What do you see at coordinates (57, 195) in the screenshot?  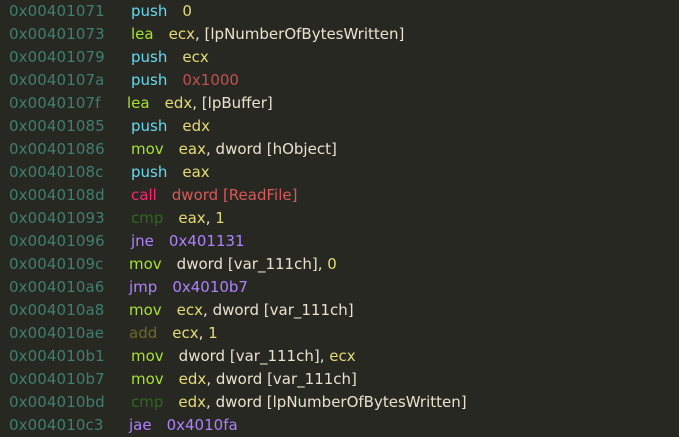 I see `instruction-address: 0x0040108d` at bounding box center [57, 195].